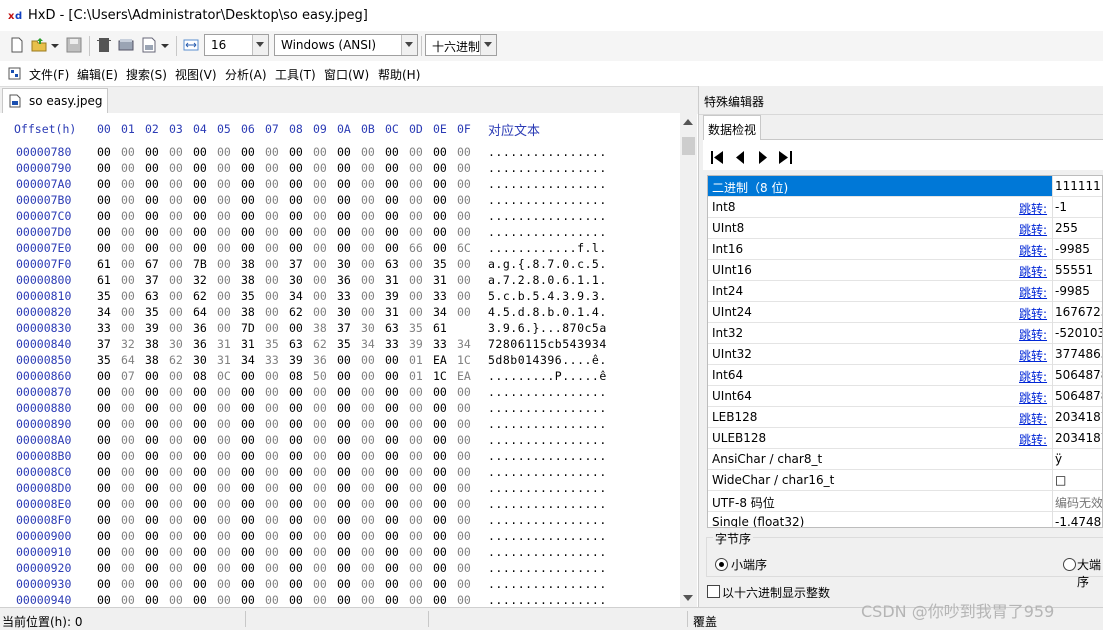  I want to click on disk-image-icon, so click(149, 45).